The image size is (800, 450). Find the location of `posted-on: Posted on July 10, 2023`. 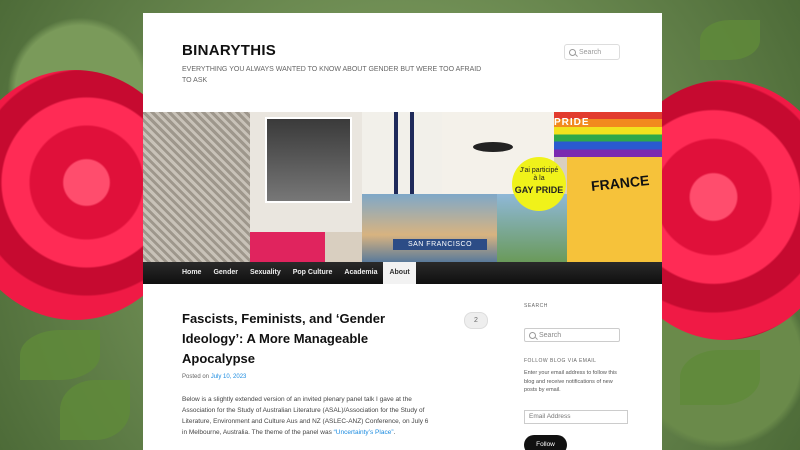

posted-on: Posted on July 10, 2023 is located at coordinates (214, 377).